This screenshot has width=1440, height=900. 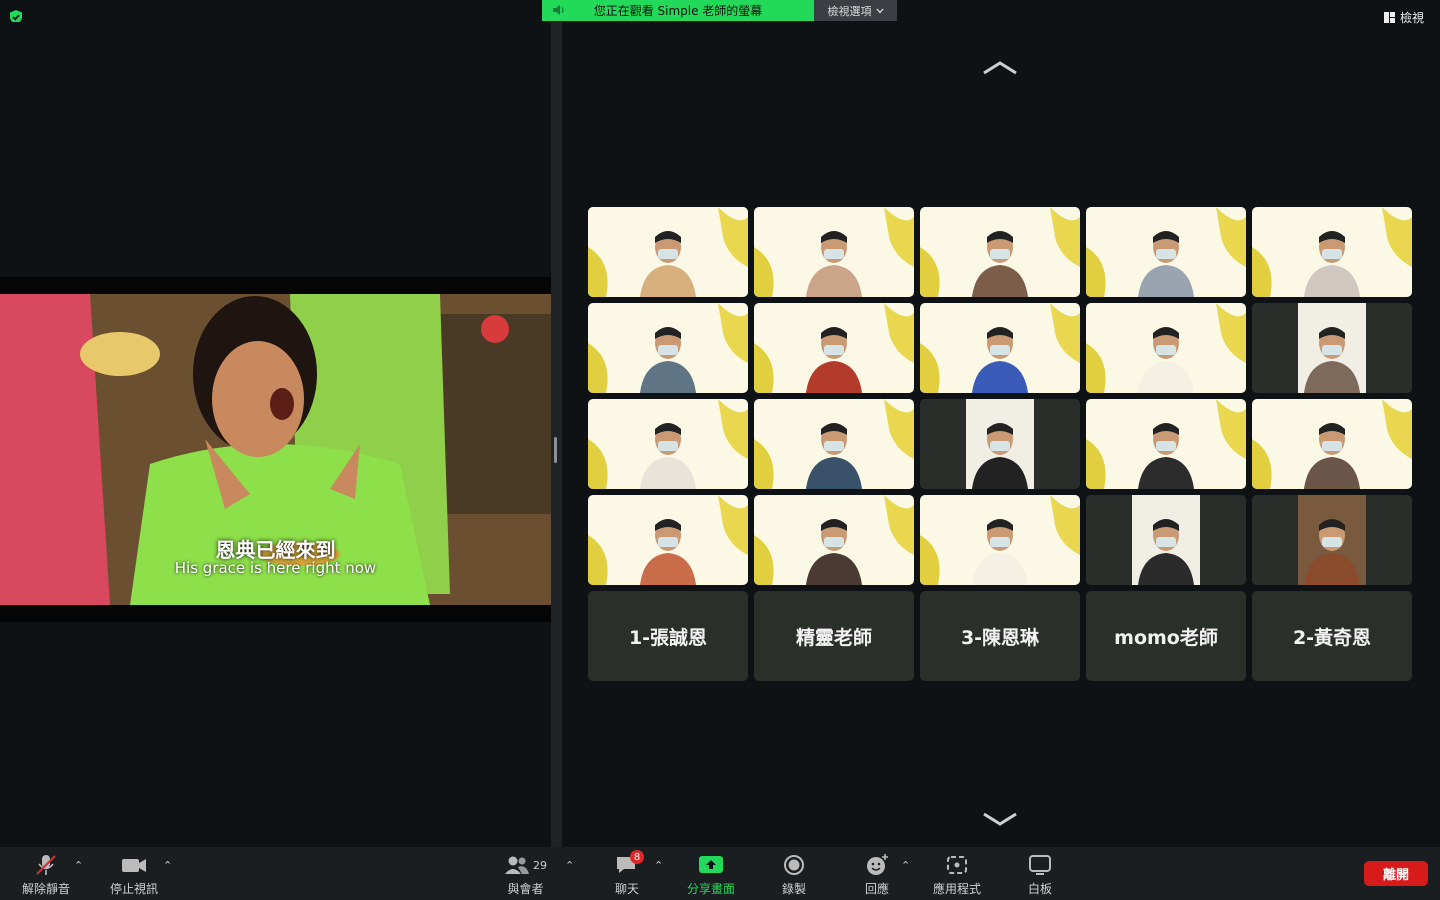 I want to click on chat-options-caret-icon: ⌃, so click(x=658, y=865).